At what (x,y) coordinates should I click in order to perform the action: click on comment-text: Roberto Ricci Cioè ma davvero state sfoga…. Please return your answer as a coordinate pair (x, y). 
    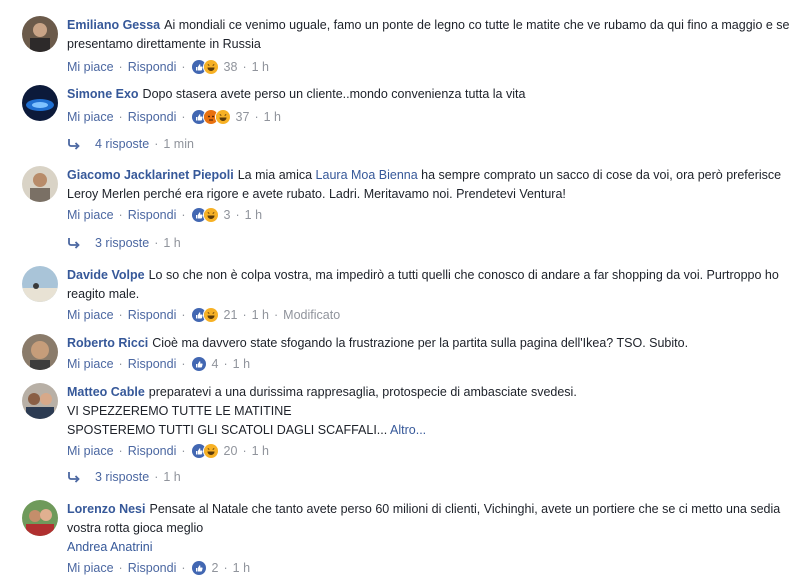
    Looking at the image, I should click on (378, 343).